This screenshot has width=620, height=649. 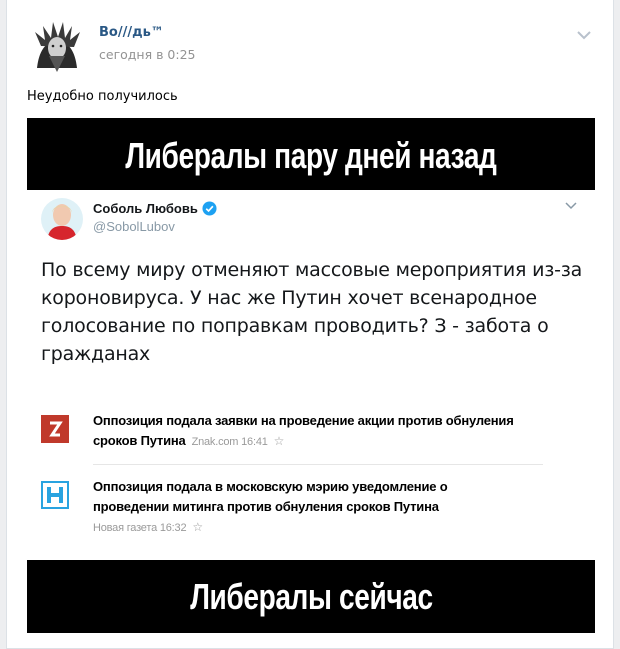 I want to click on news-source: Znak.com 16:41, so click(x=229, y=442).